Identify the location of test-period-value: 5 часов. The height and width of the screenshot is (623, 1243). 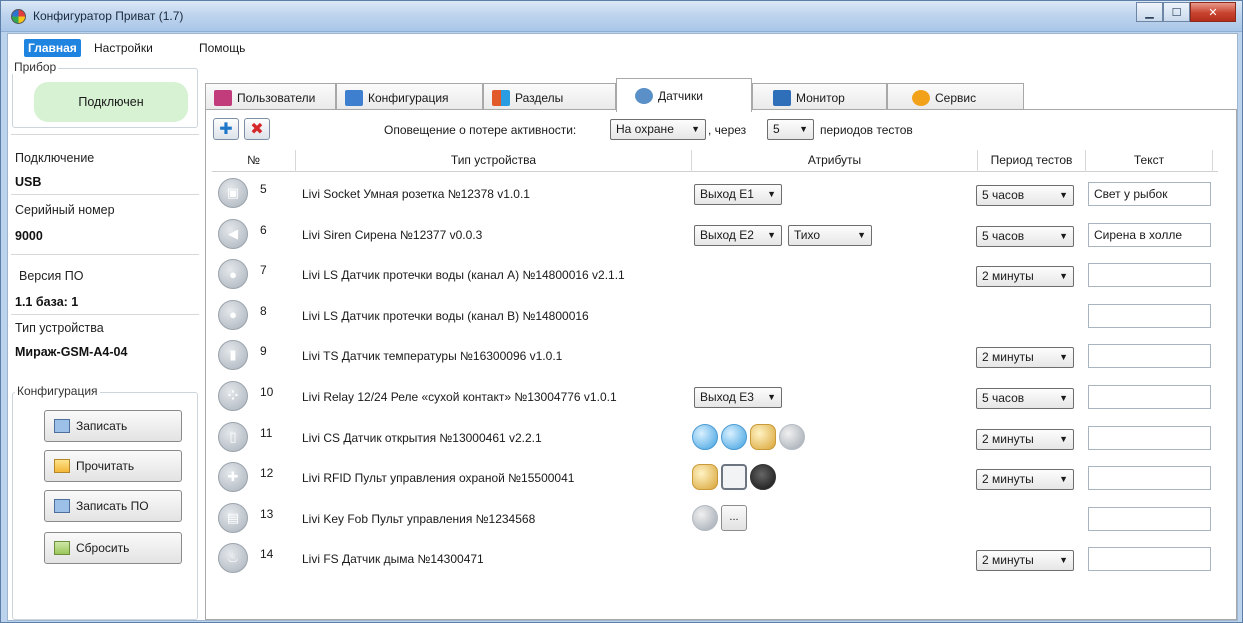
(1003, 235).